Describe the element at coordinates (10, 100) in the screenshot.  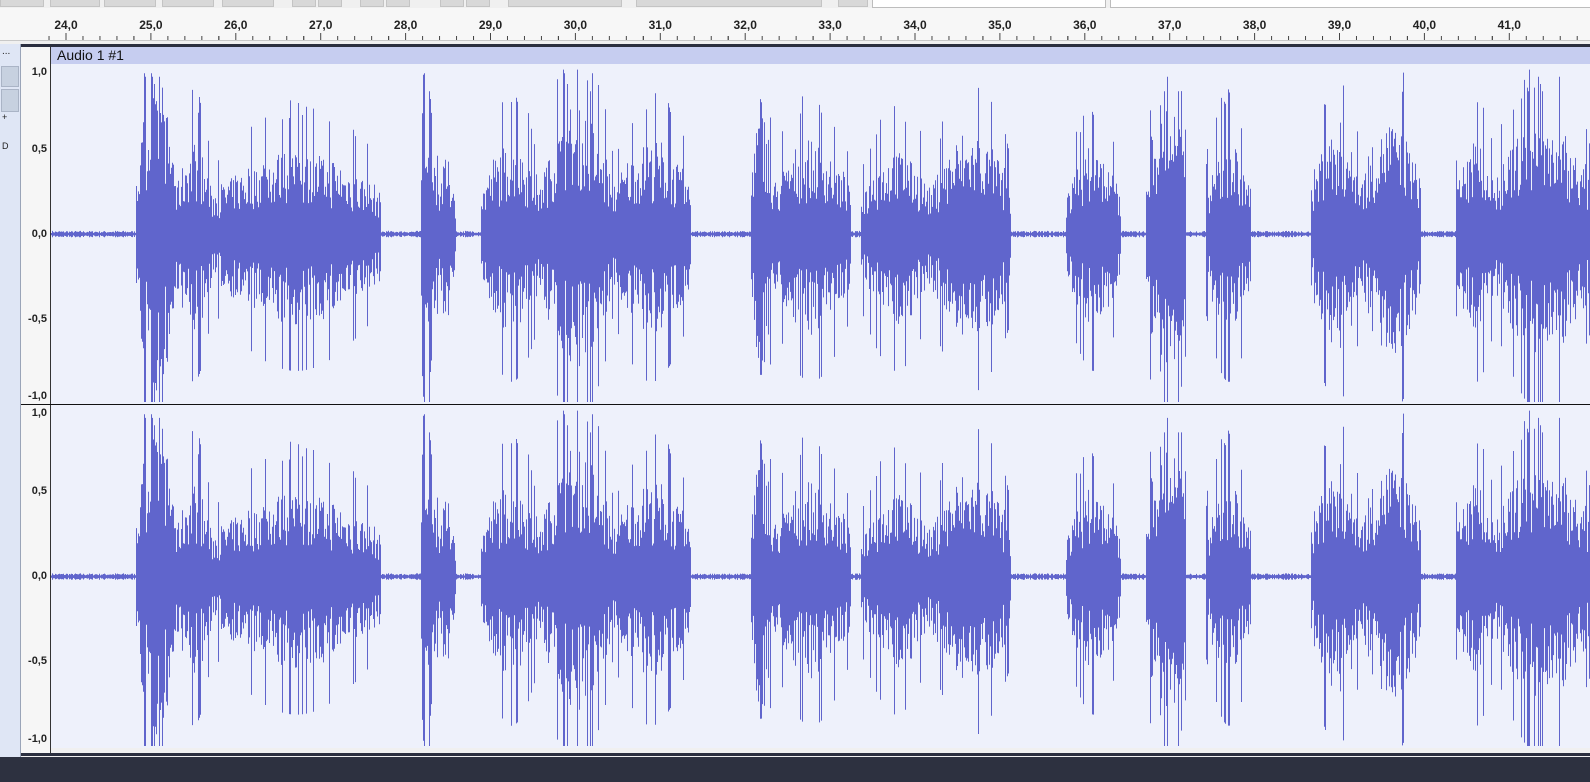
I see `track-solo-button` at that location.